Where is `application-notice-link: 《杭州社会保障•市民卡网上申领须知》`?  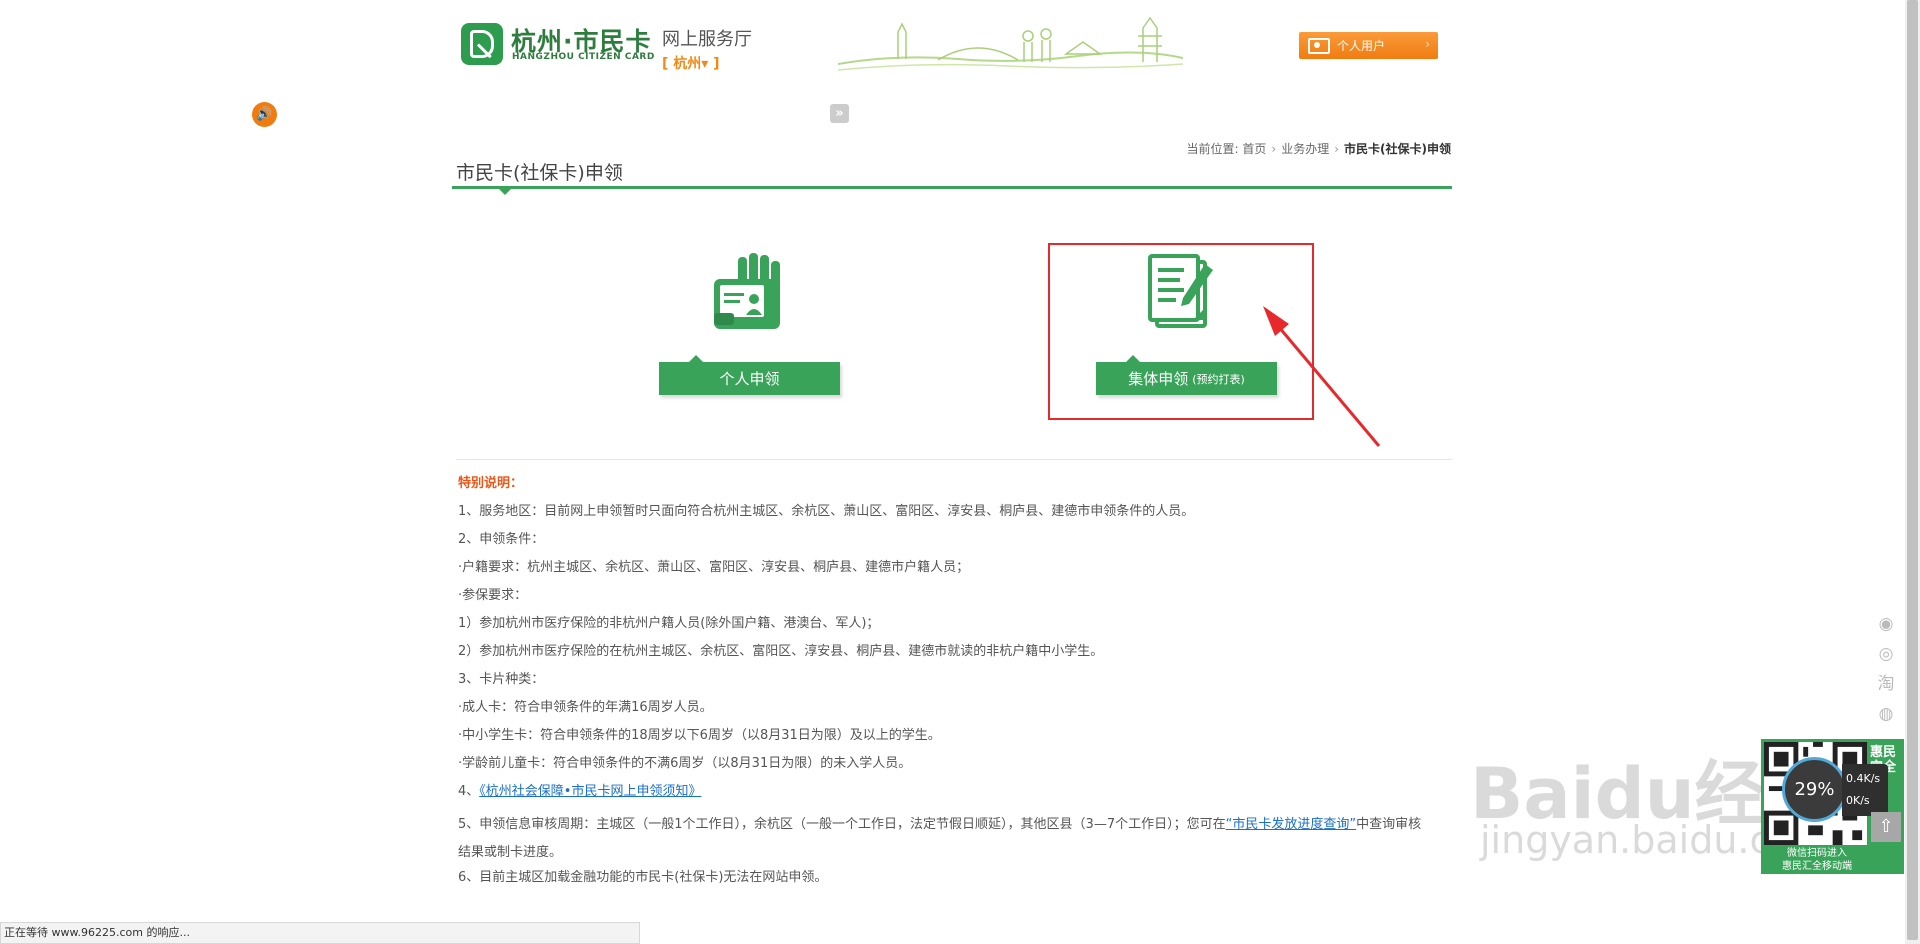 application-notice-link: 《杭州社会保障•市民卡网上申领须知》 is located at coordinates (590, 791).